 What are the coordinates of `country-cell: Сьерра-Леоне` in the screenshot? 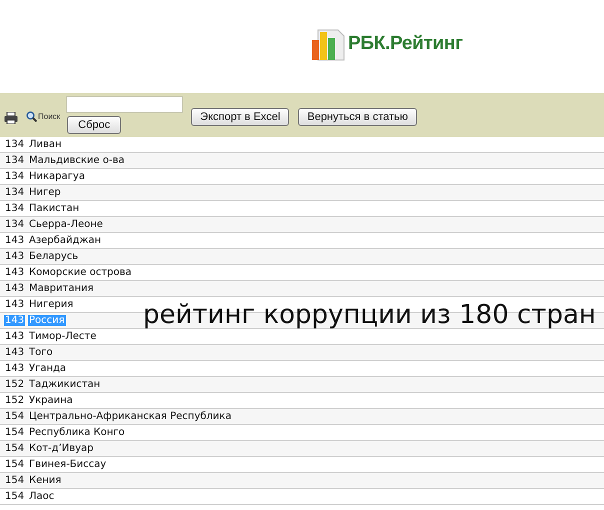 It's located at (66, 224).